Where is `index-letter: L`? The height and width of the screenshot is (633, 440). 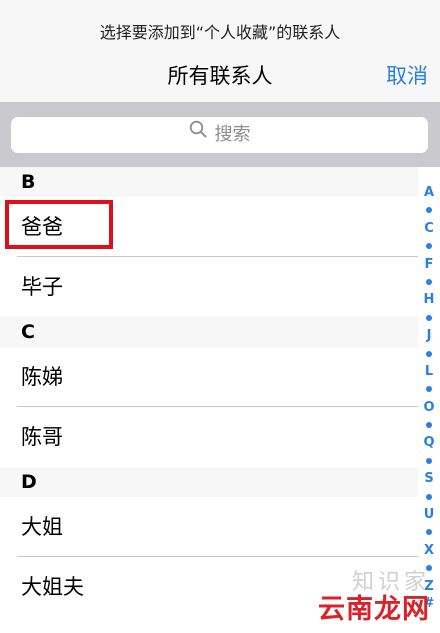
index-letter: L is located at coordinates (429, 372).